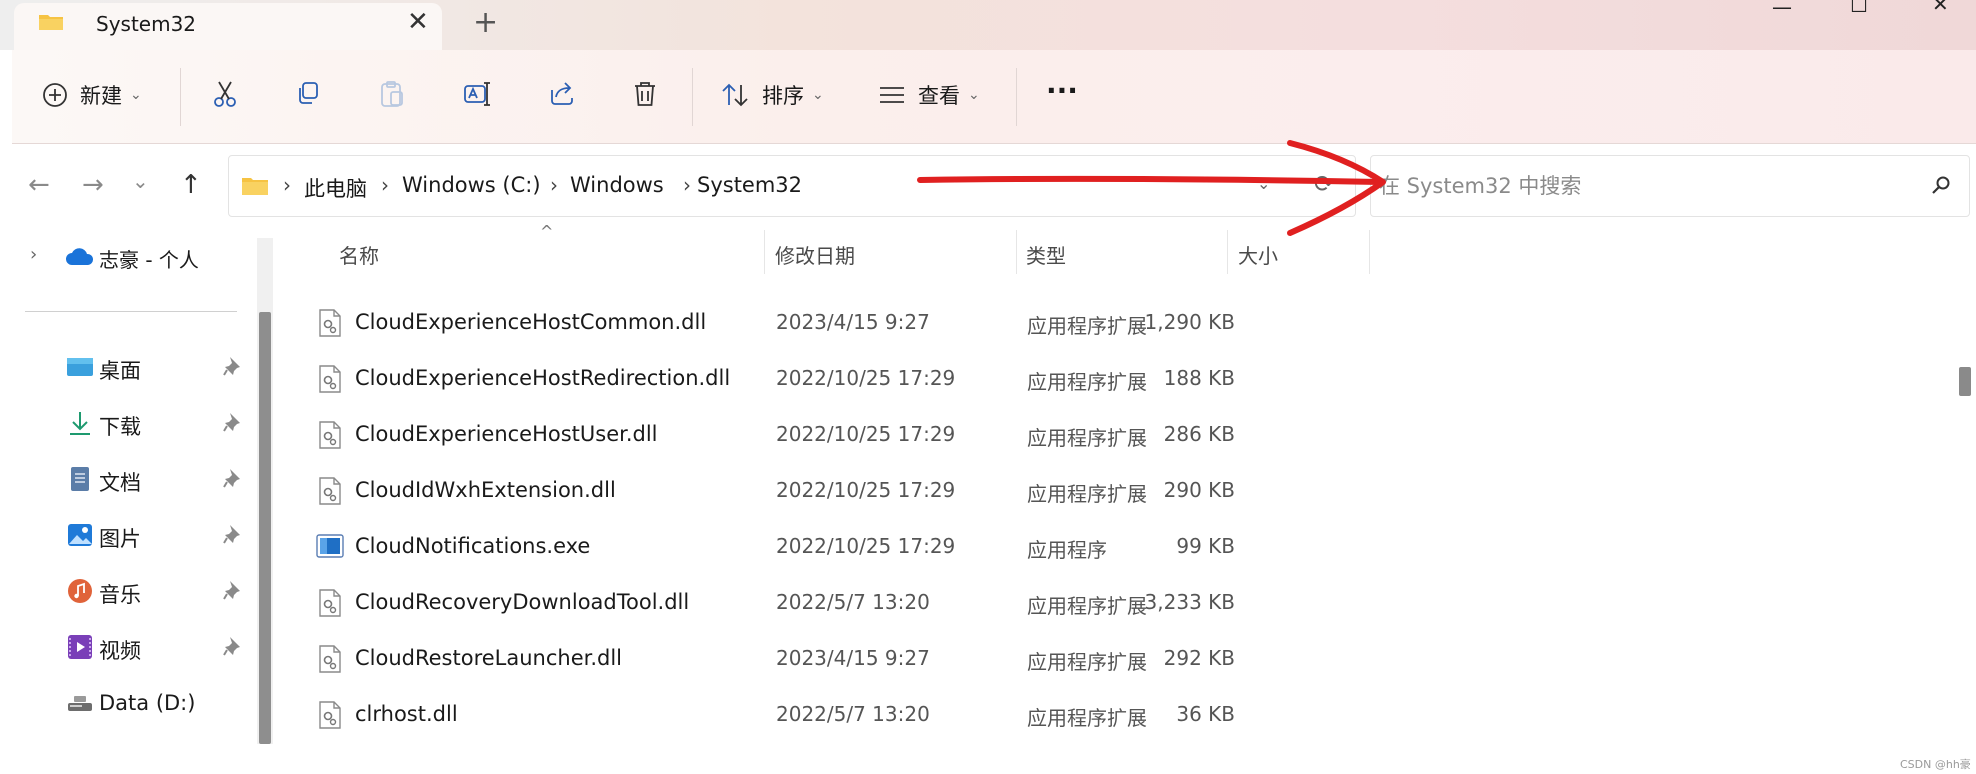 The height and width of the screenshot is (774, 1976). I want to click on command-bar: 新建 ⌄ 排序 ⌄ 查看 ⌄ ···, so click(994, 97).